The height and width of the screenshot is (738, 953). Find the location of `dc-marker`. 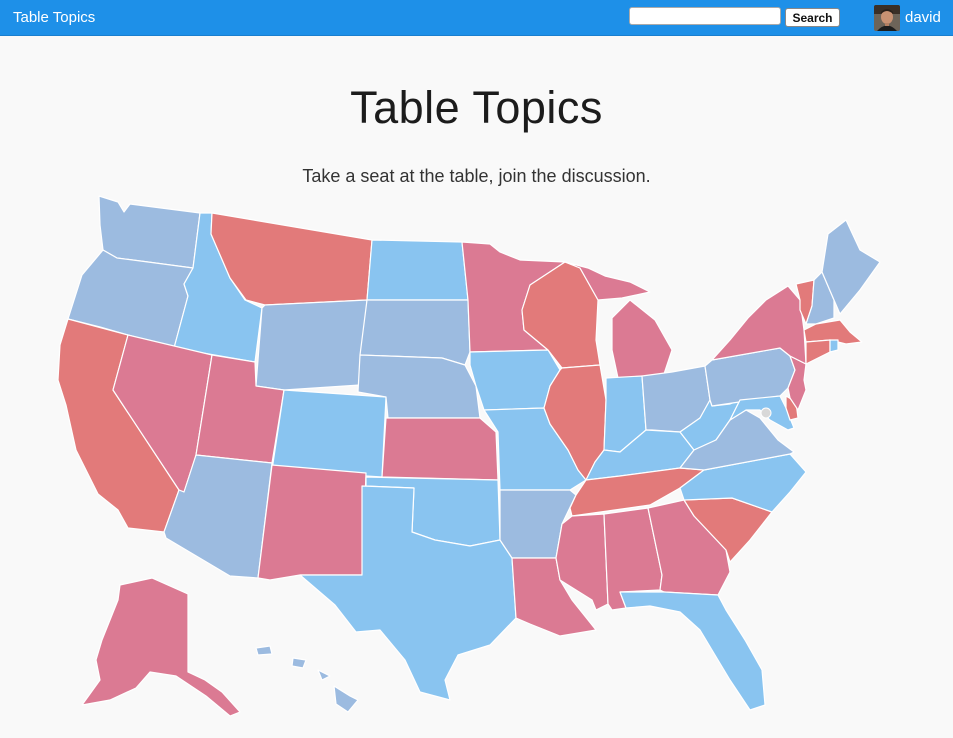

dc-marker is located at coordinates (766, 413).